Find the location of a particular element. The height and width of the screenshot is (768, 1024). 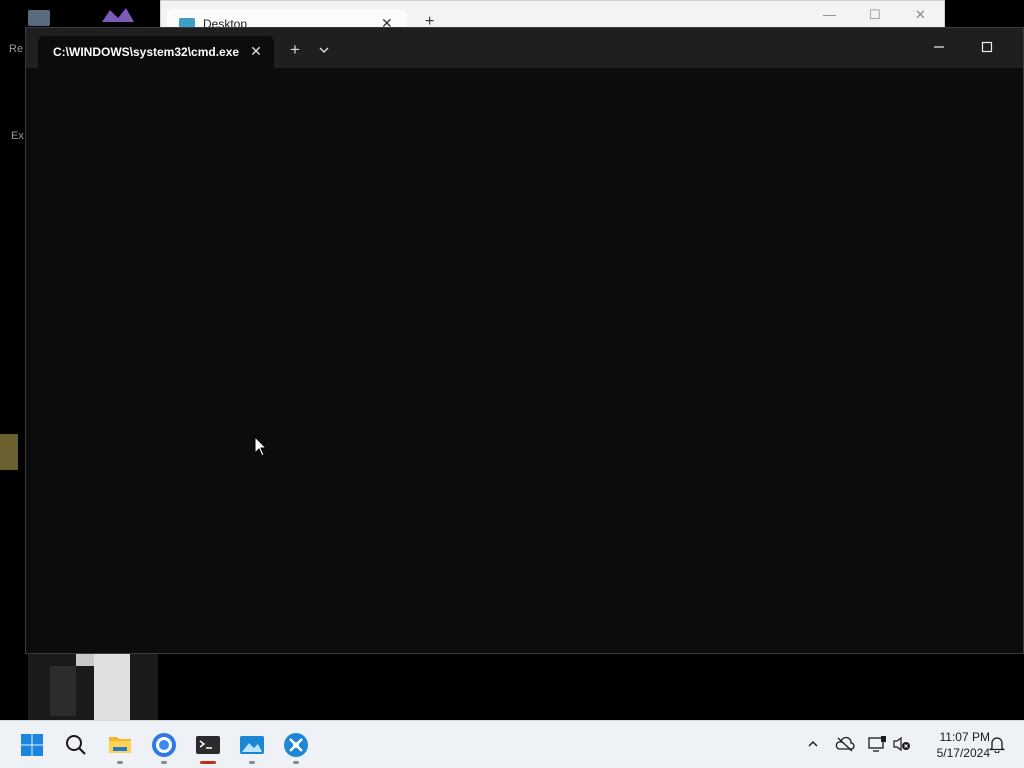

start-button is located at coordinates (32, 745).